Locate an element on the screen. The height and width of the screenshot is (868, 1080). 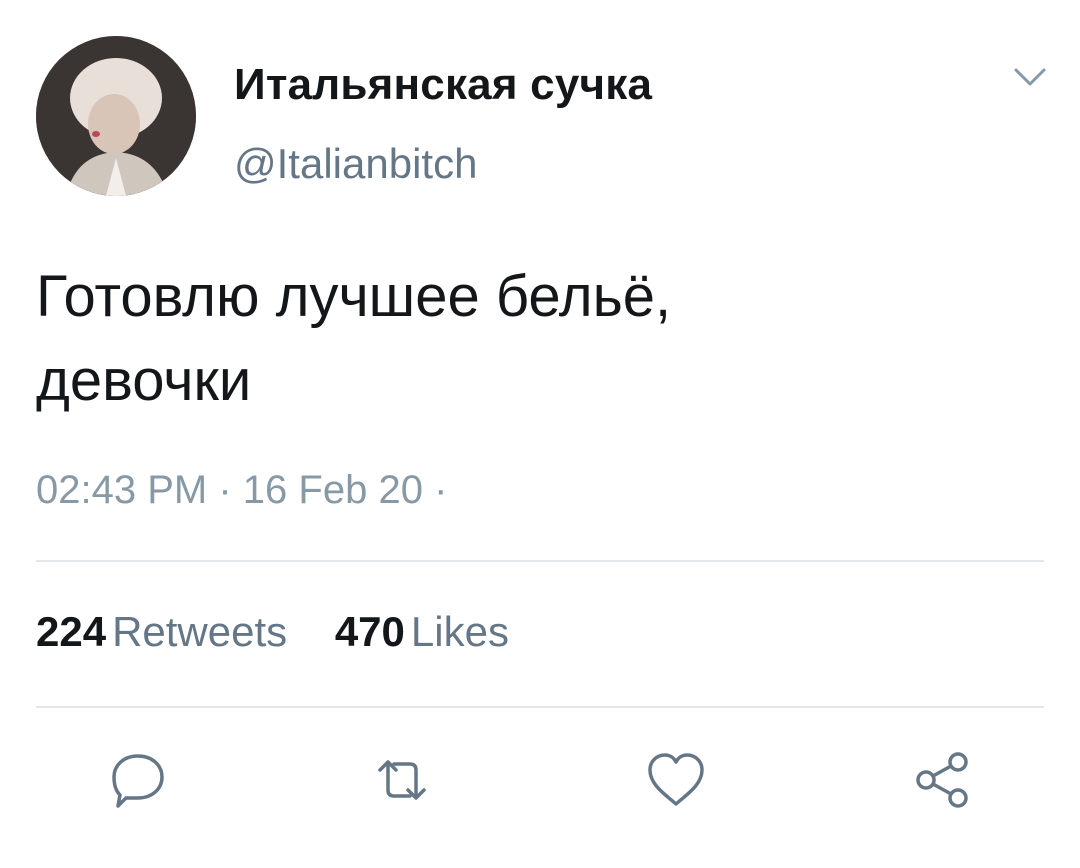
avatar is located at coordinates (116, 116).